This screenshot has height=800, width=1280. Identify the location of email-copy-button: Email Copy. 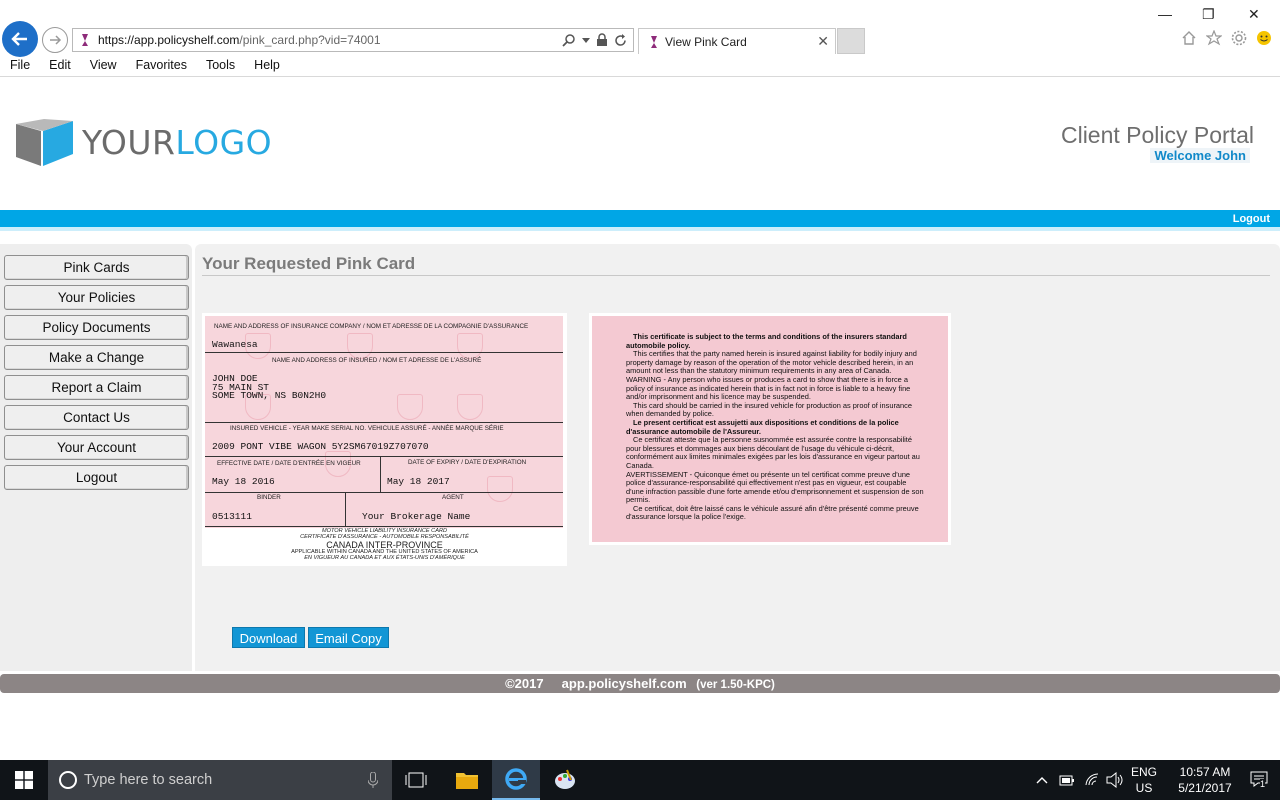
(348, 637).